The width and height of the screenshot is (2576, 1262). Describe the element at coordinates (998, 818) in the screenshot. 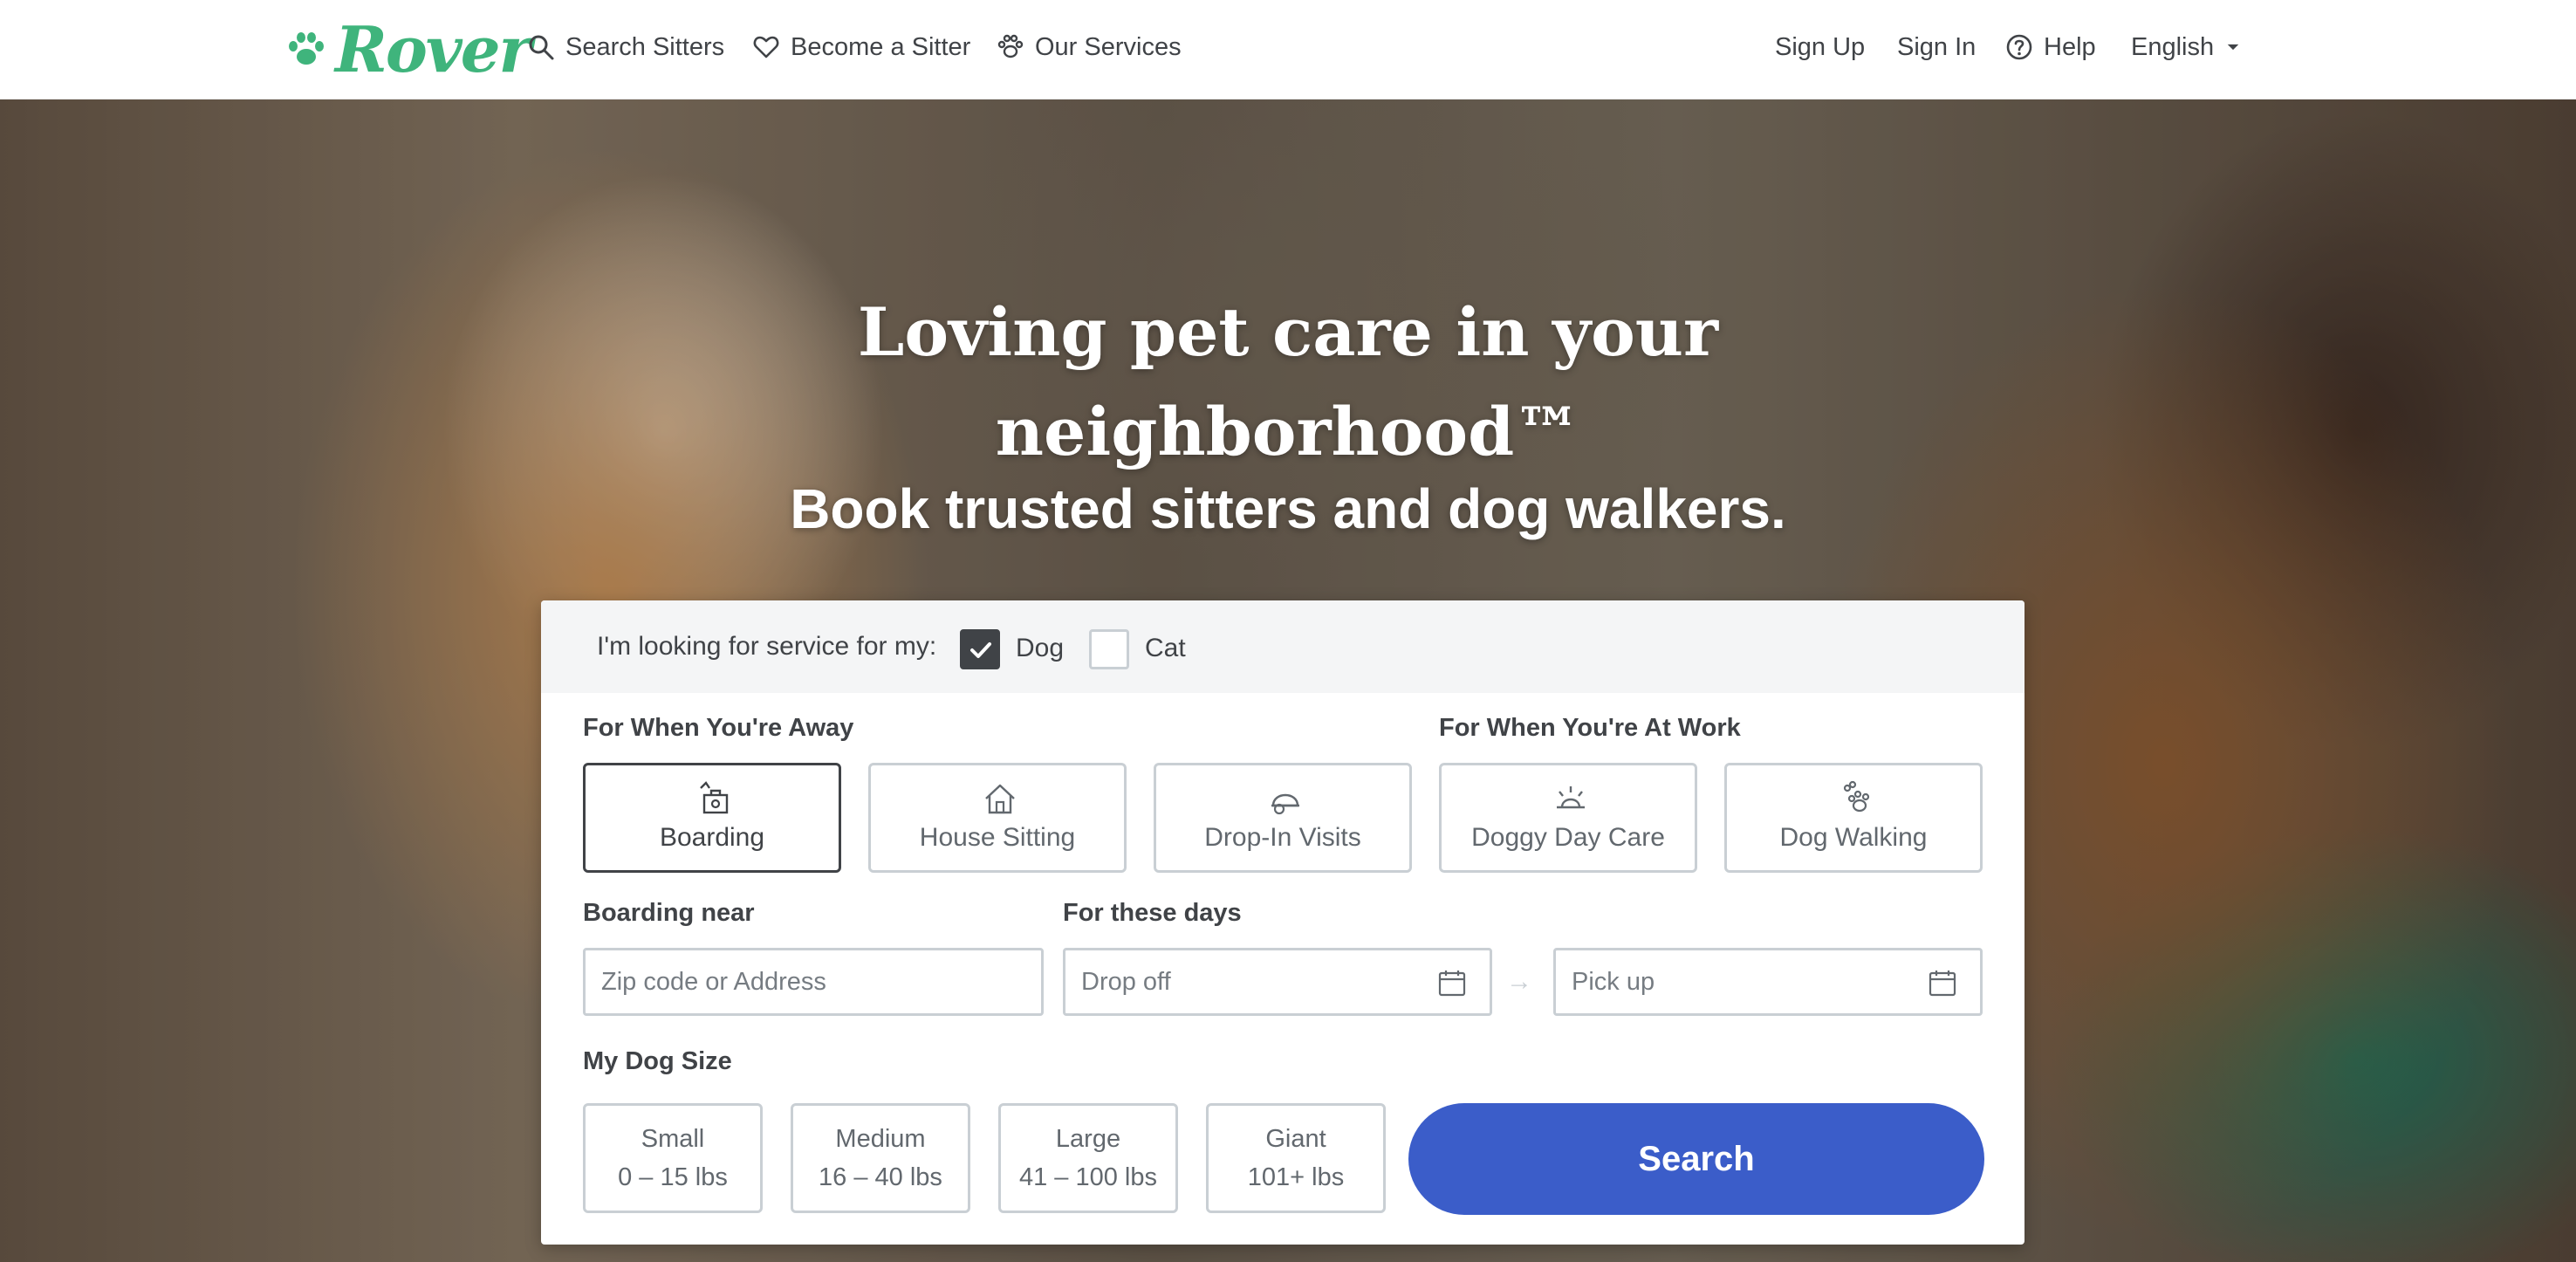

I see `service-house-sitting: House Sitting` at that location.